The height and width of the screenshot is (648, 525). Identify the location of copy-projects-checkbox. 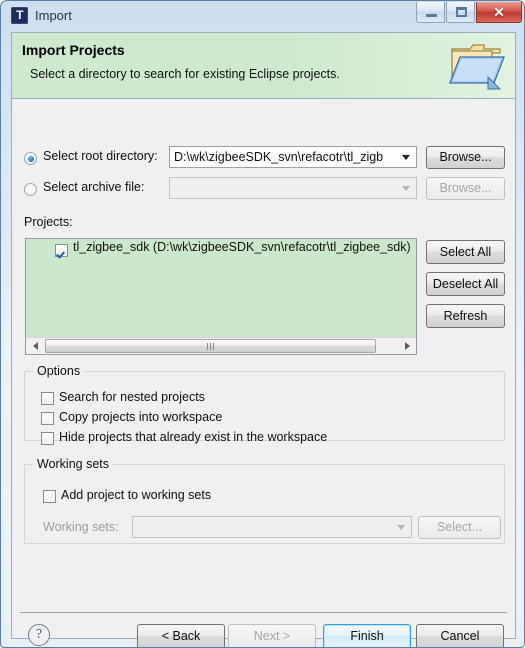
(47, 418).